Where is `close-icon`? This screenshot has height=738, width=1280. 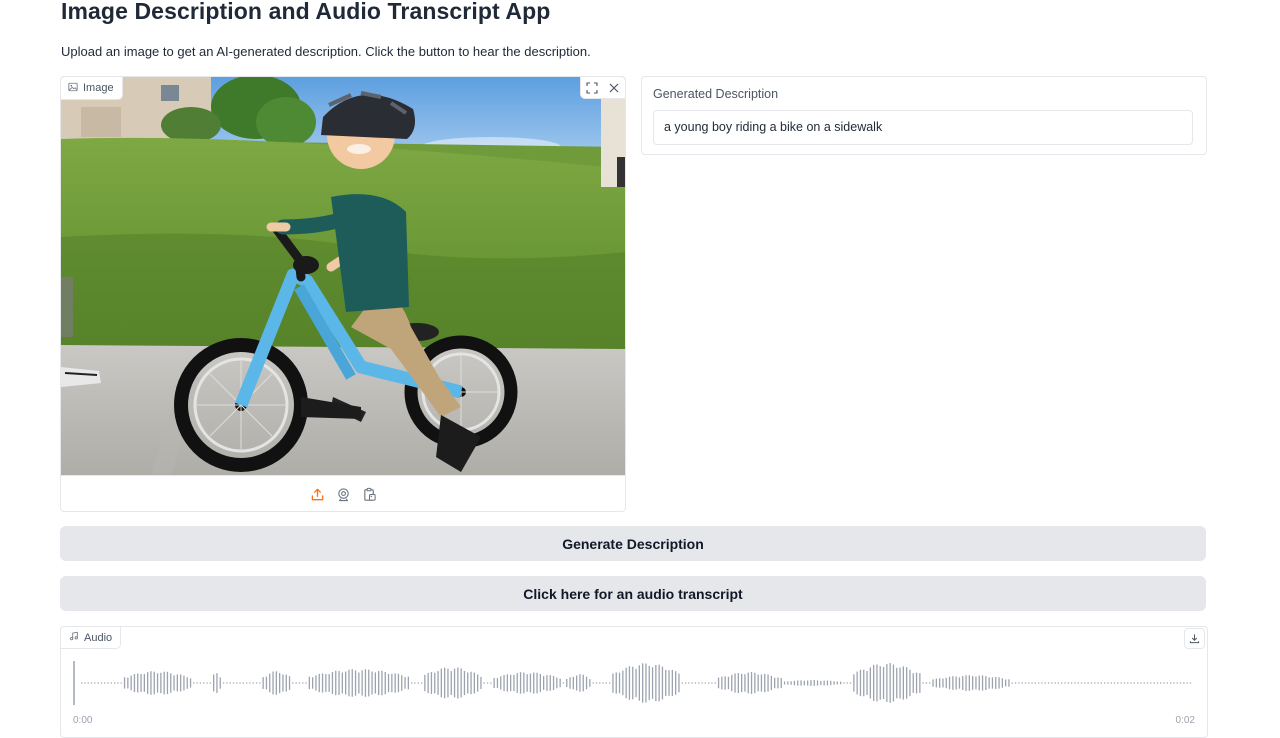
close-icon is located at coordinates (614, 87).